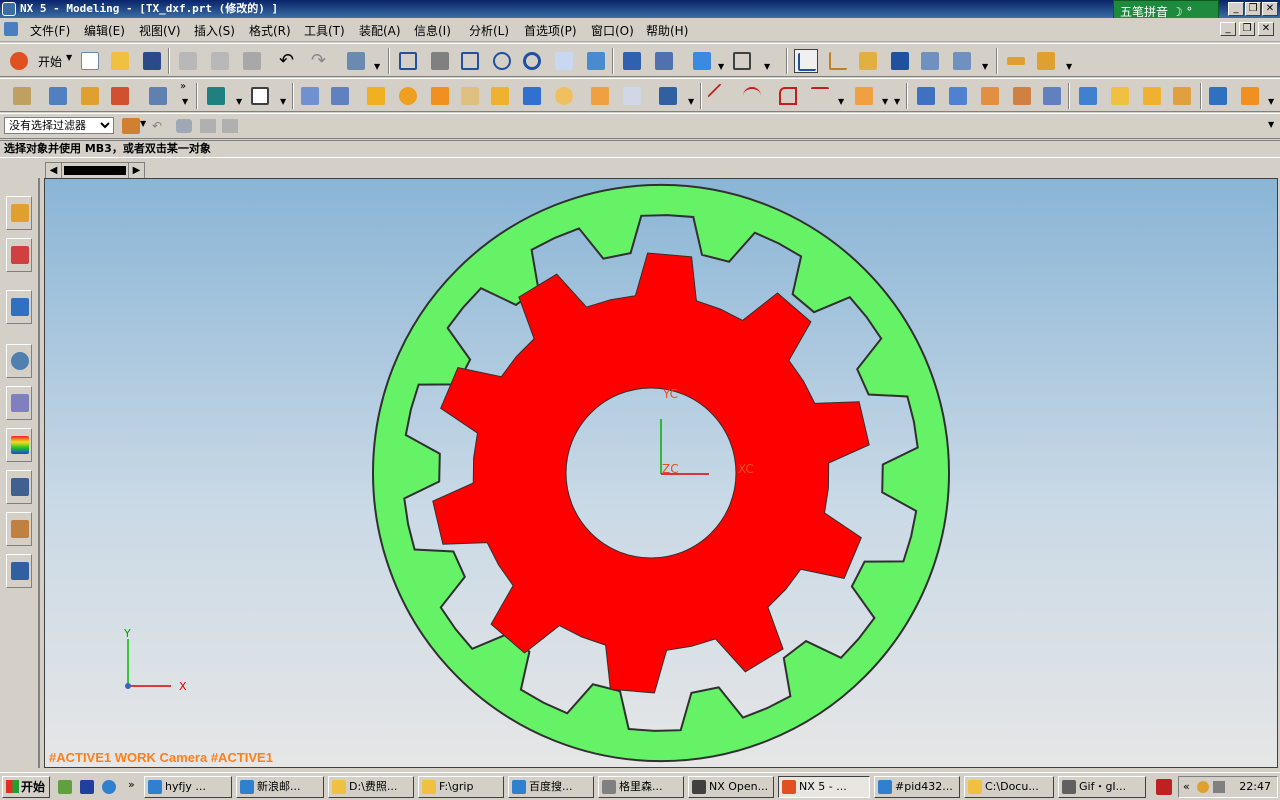 Image resolution: width=1280 pixels, height=800 pixels. I want to click on cylinder-button, so click(340, 96).